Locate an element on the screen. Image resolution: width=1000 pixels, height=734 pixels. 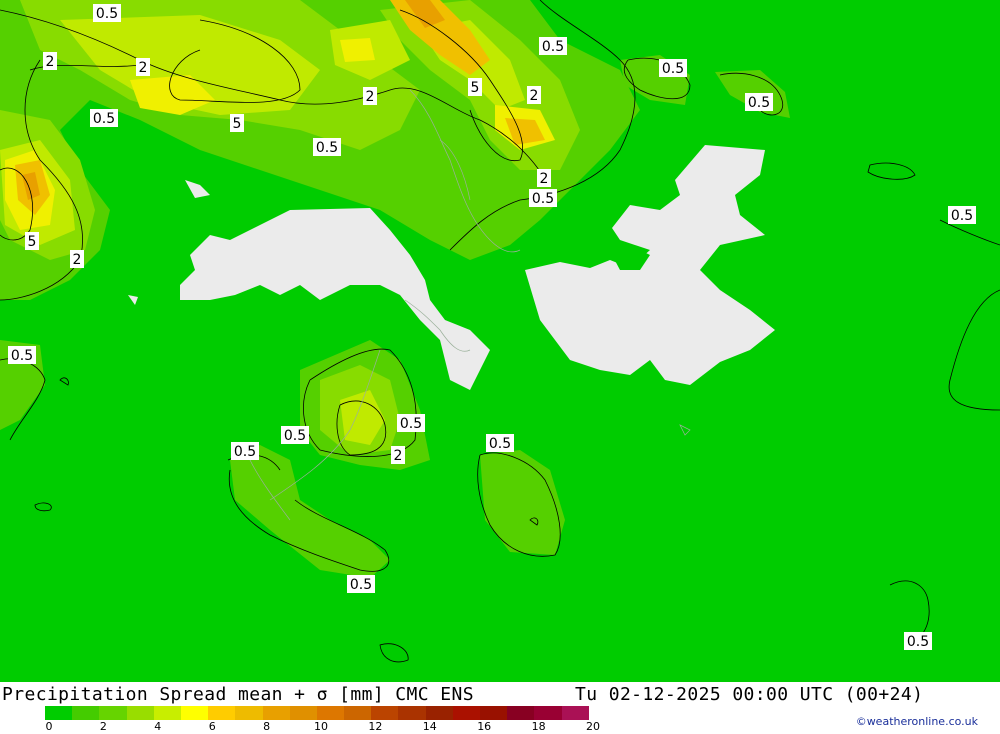
legend-tick-label: 20 is located at coordinates (593, 726).